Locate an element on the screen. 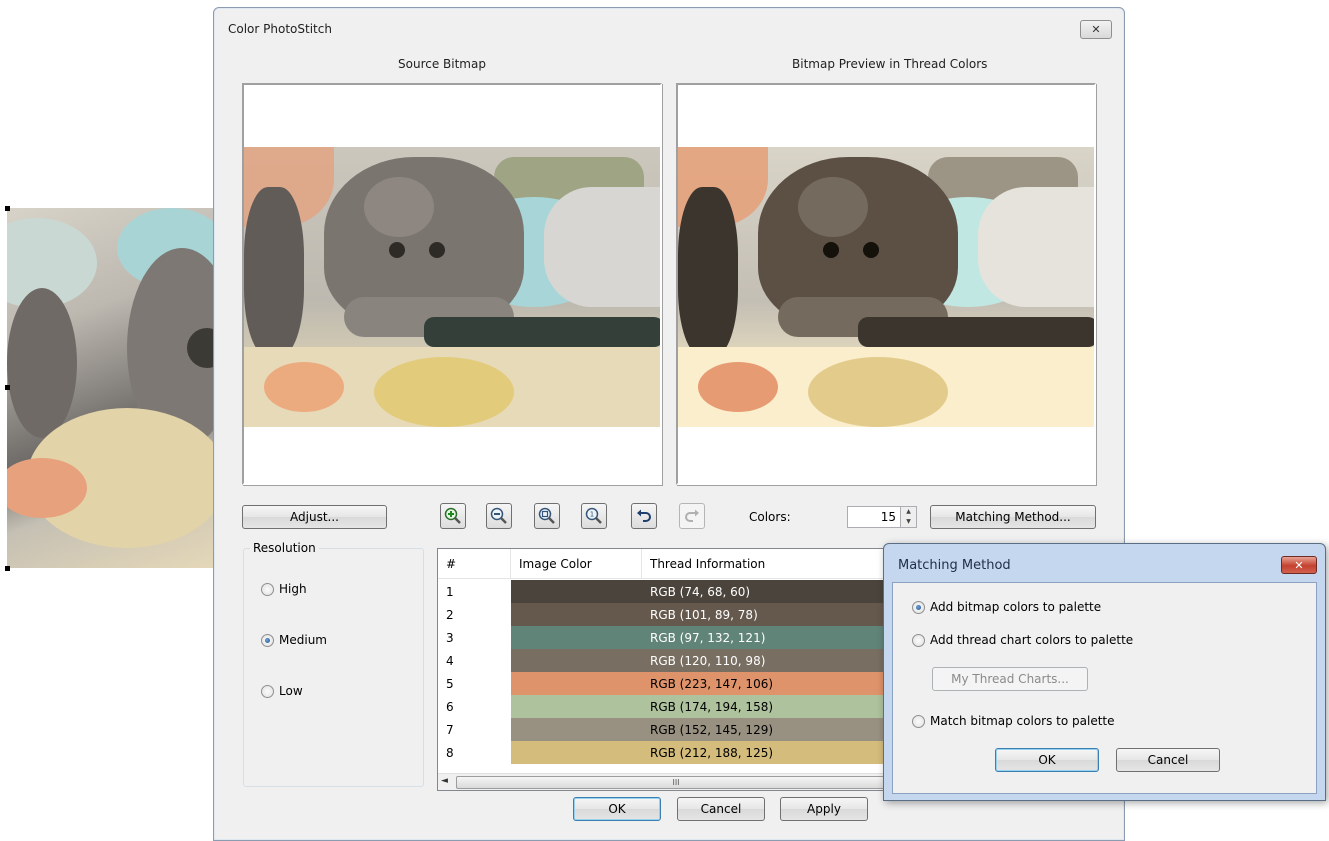  zoom-in-icon is located at coordinates (452, 515).